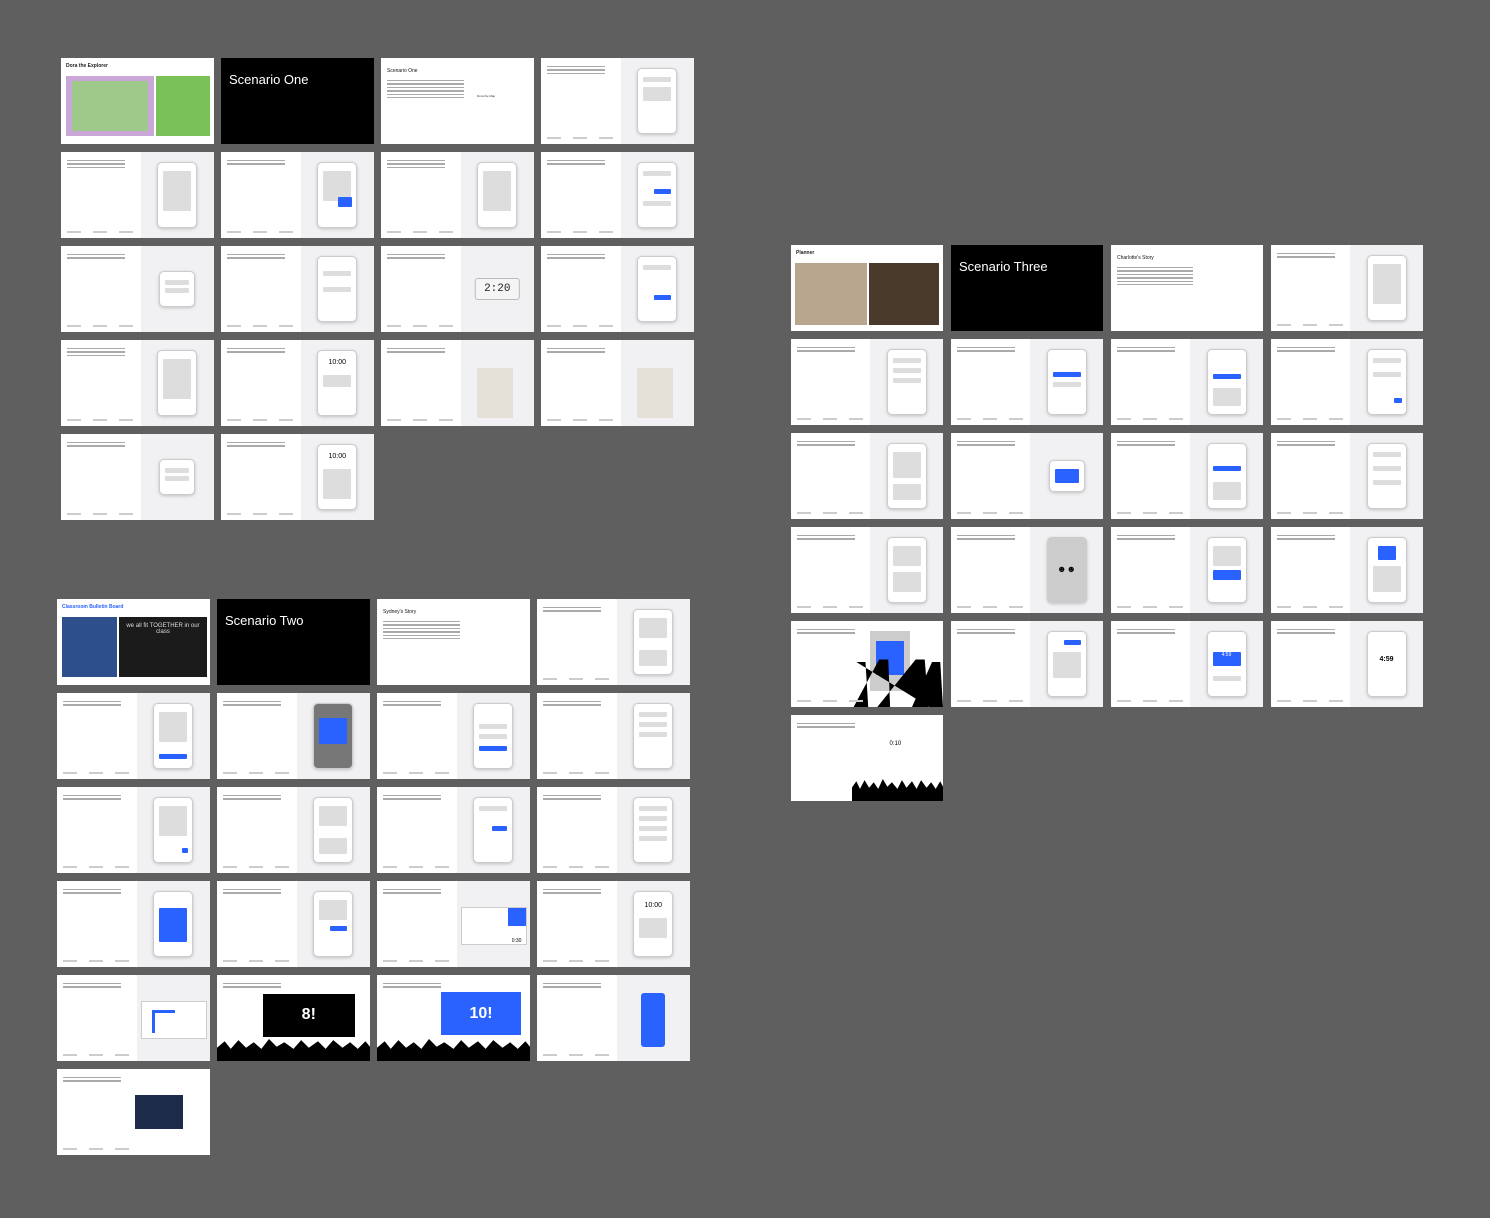 This screenshot has height=1218, width=1490. I want to click on photo, so click(159, 1112).